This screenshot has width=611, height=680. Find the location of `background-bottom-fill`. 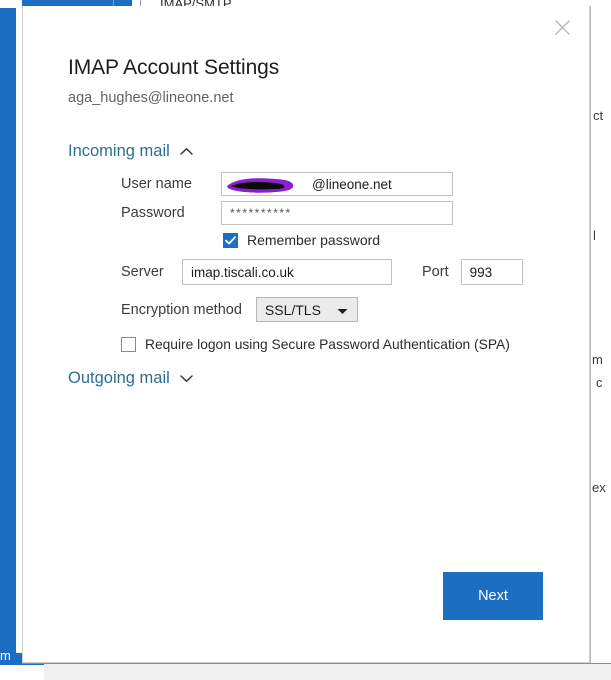

background-bottom-fill is located at coordinates (327, 672).